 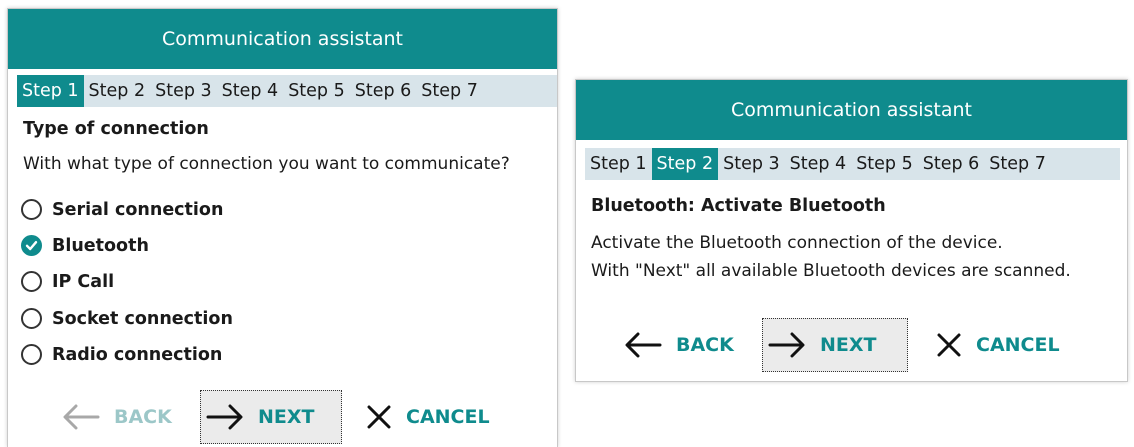 I want to click on radio-bluetooth: Bluetooth, so click(x=85, y=245).